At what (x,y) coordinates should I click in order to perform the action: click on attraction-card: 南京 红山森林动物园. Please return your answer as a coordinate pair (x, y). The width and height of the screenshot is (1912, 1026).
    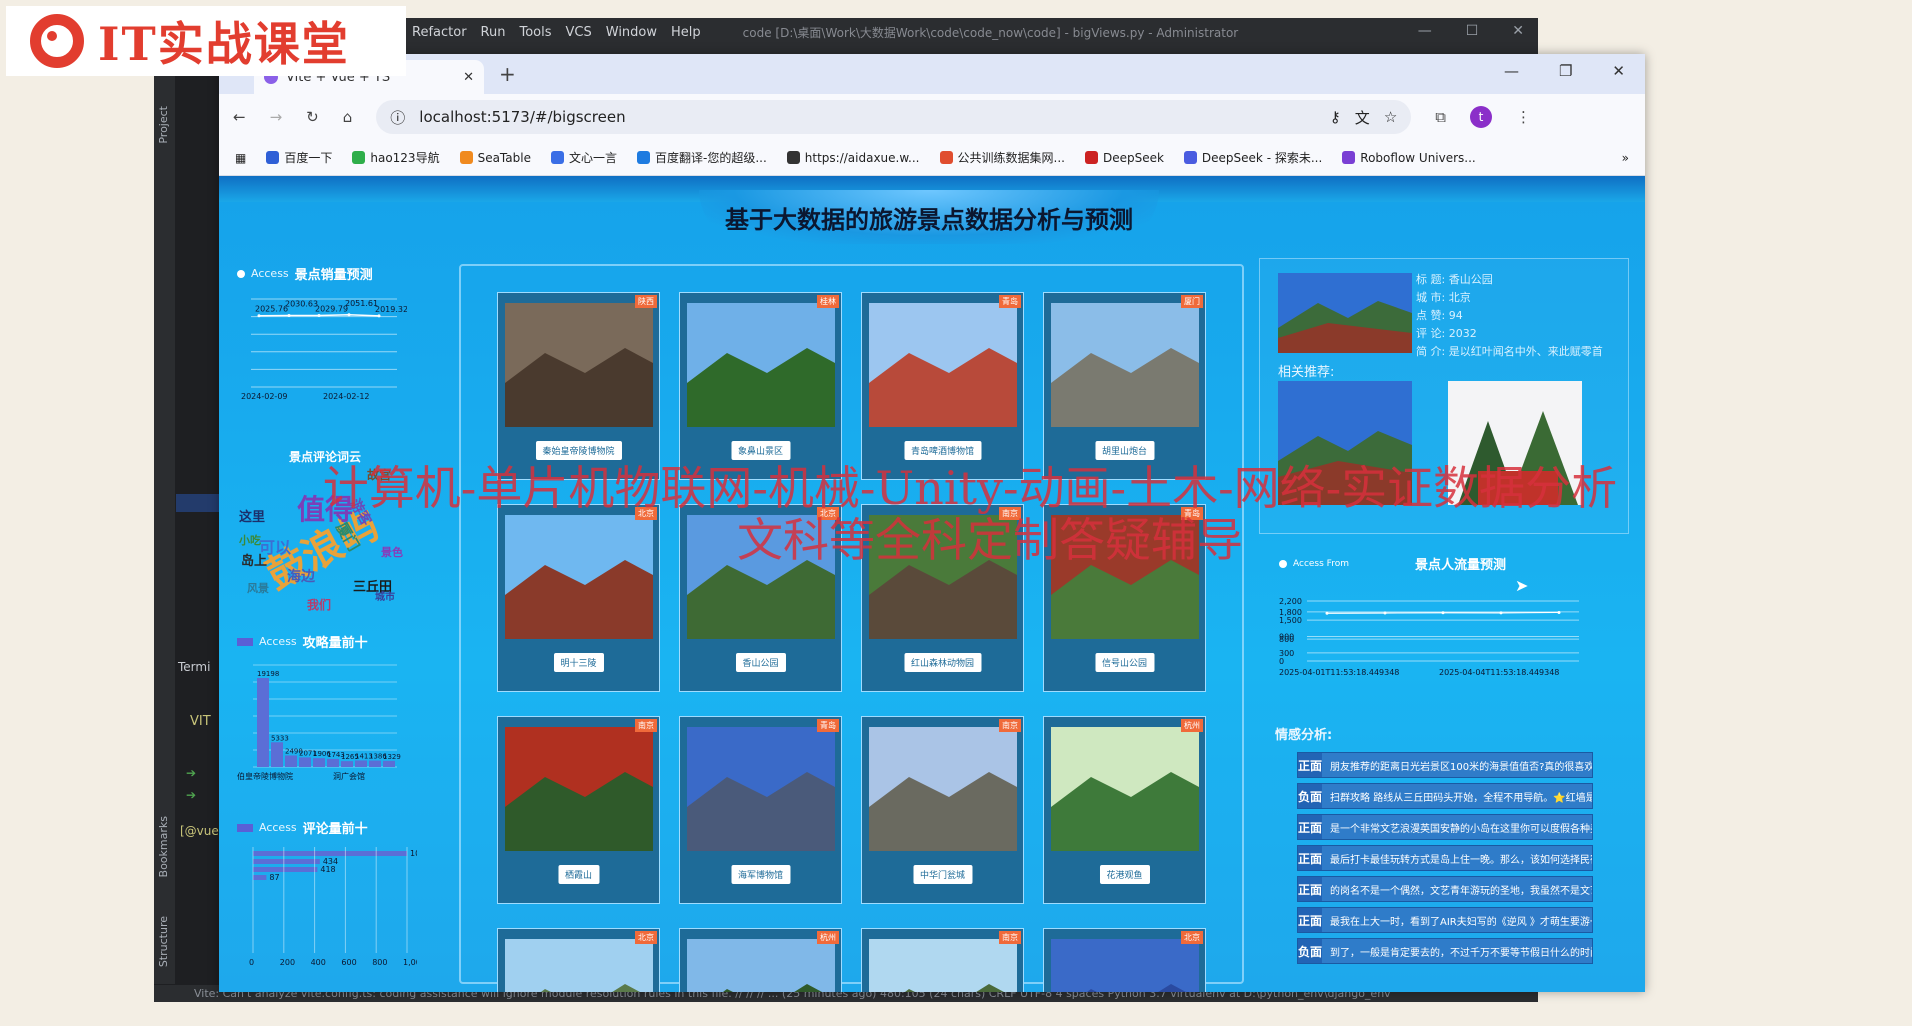
    Looking at the image, I should click on (942, 598).